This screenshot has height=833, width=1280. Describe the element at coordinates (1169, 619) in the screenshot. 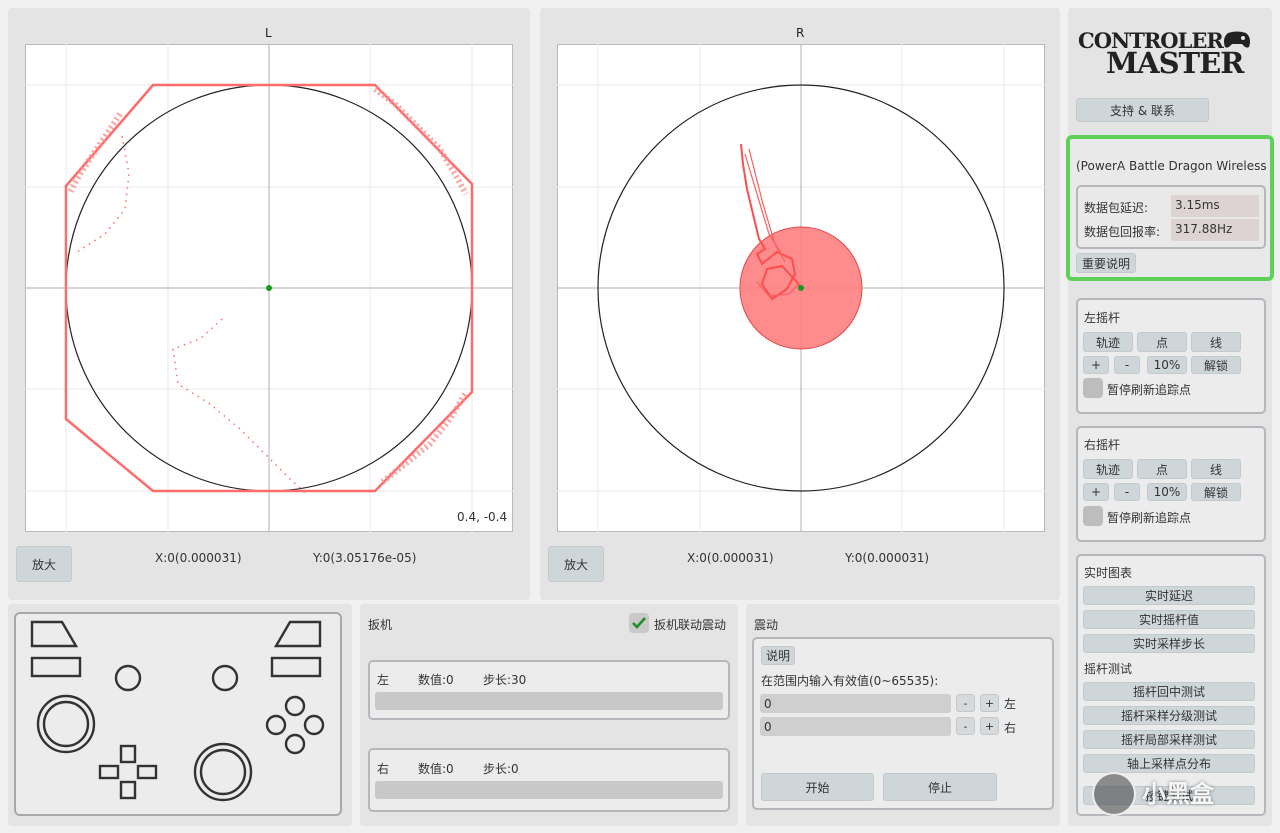

I see `realtime-stick-value-button: 实时摇杆值` at that location.